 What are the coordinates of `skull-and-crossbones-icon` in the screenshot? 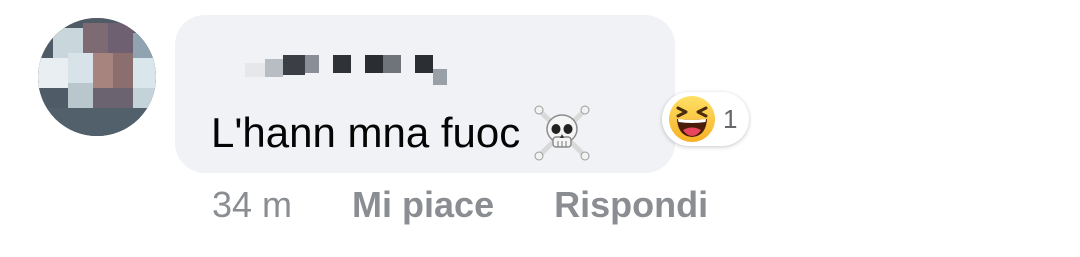 It's located at (562, 133).